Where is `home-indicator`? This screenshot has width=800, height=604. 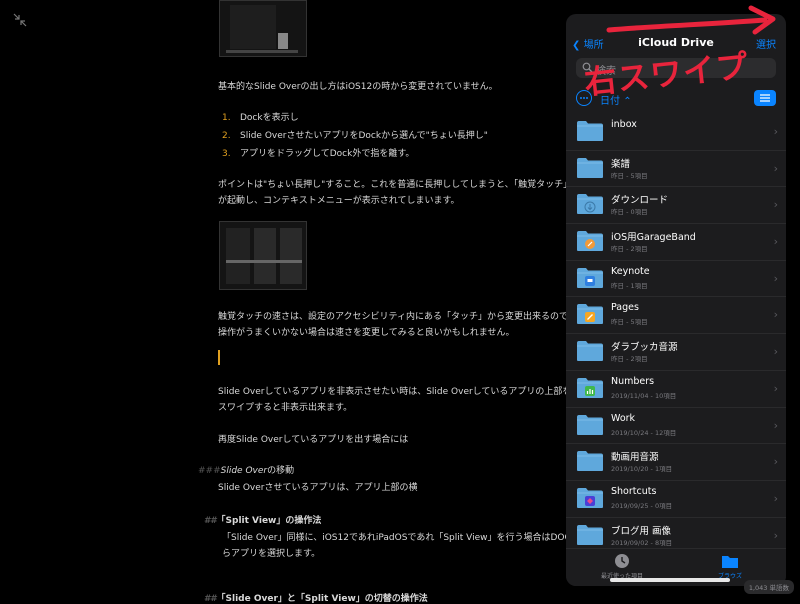 home-indicator is located at coordinates (670, 580).